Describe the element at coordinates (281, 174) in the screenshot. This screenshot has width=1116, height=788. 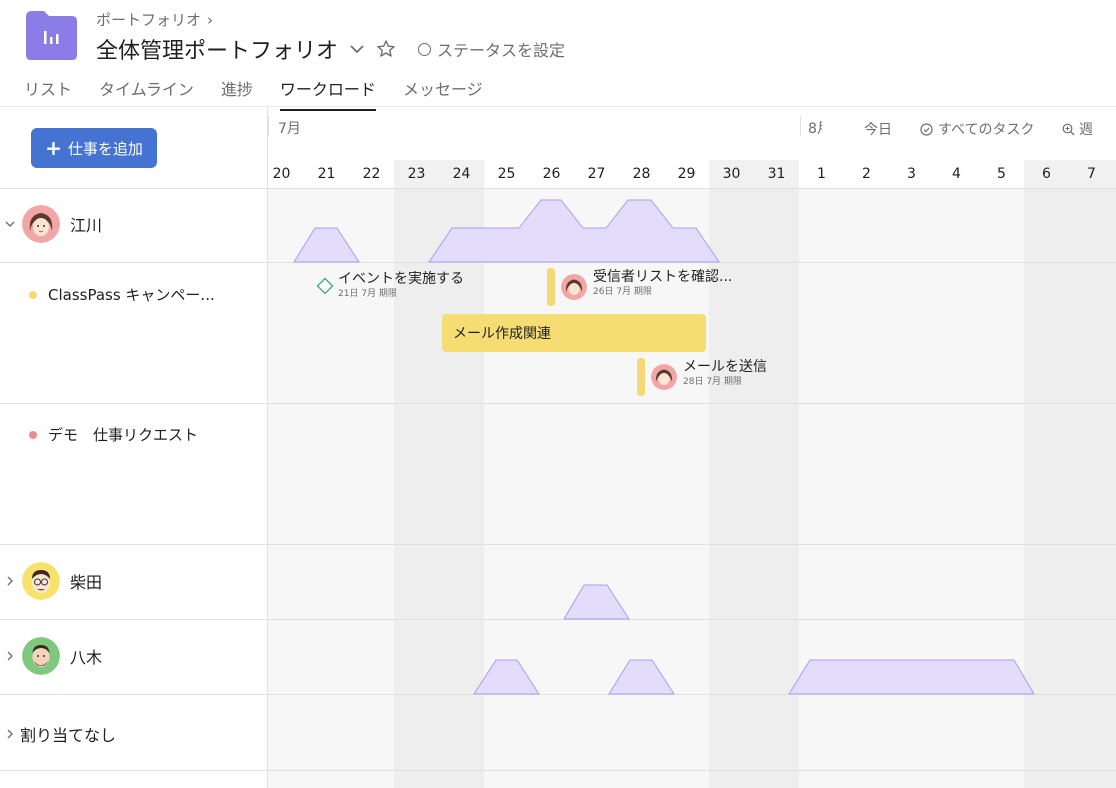
I see `day-label: 20` at that location.